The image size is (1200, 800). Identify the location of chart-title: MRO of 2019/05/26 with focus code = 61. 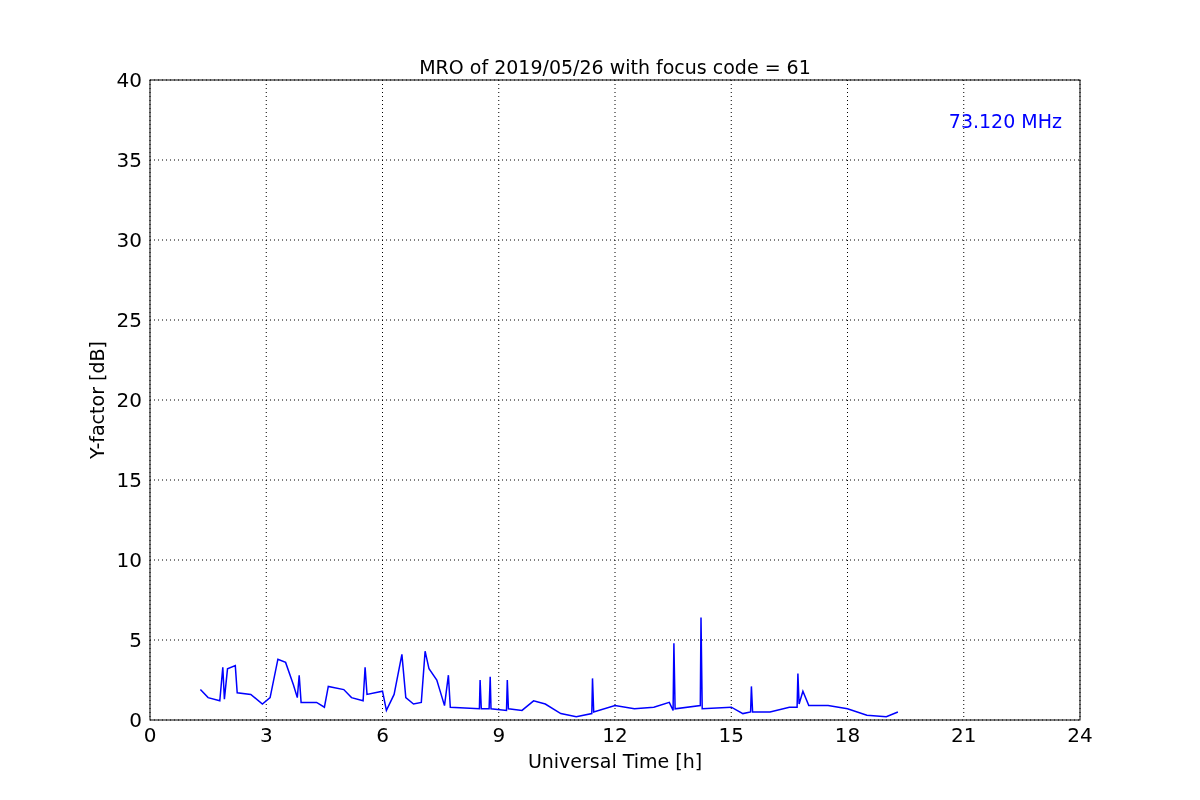
(615, 67).